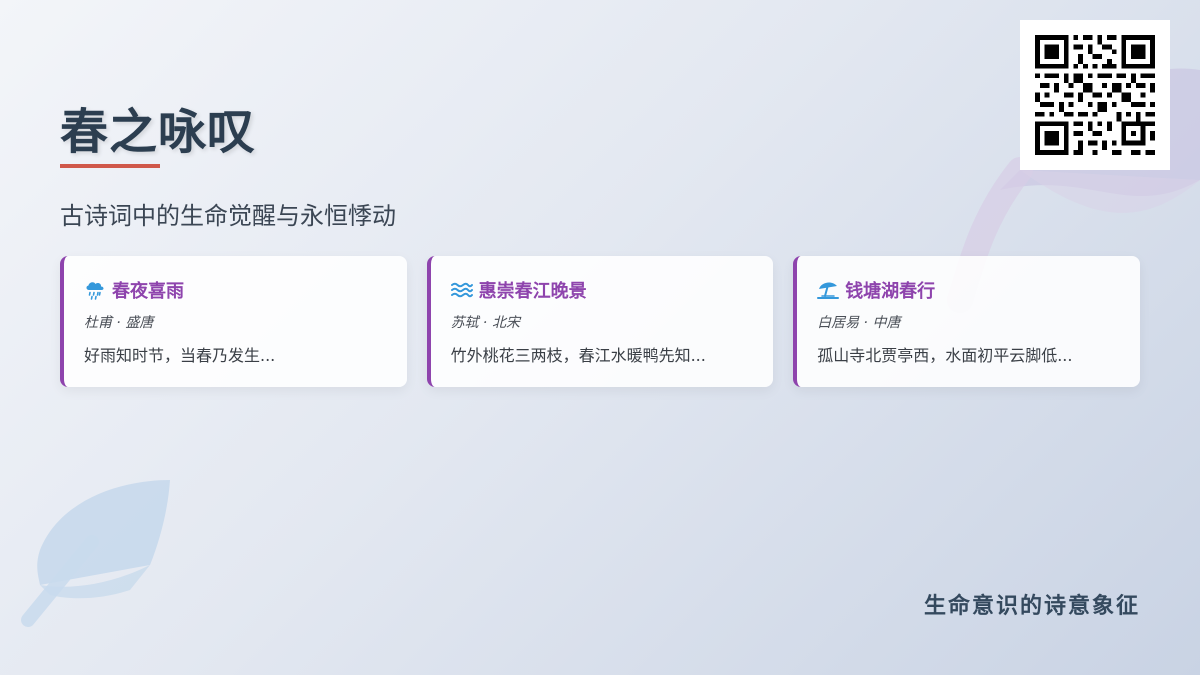 The width and height of the screenshot is (1200, 675). What do you see at coordinates (828, 290) in the screenshot?
I see `umbrella-beach-icon` at bounding box center [828, 290].